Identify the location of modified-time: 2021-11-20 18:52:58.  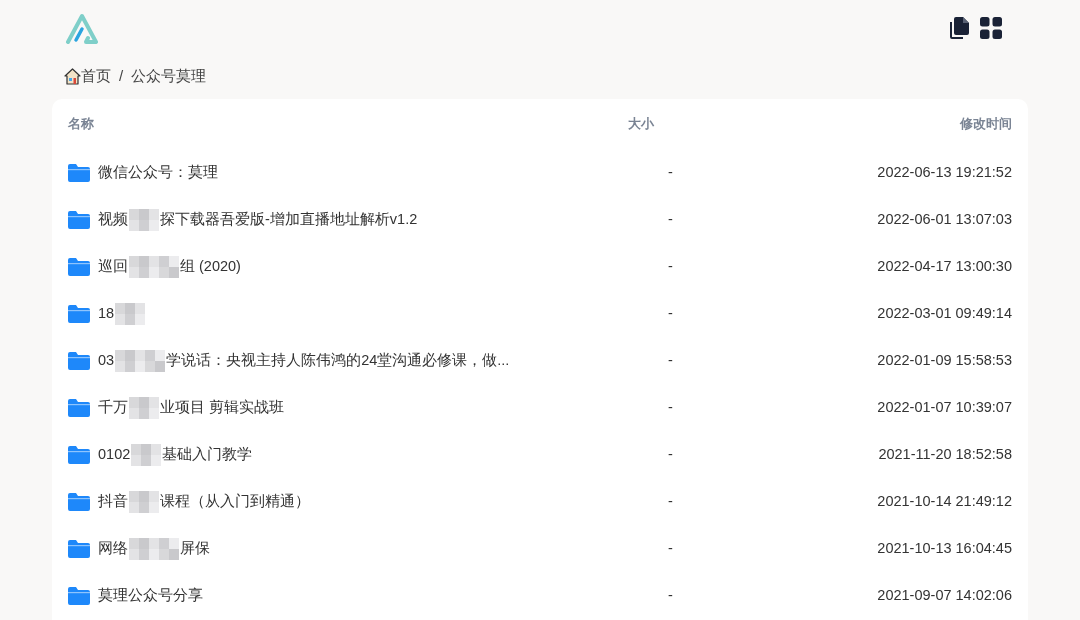
(945, 454).